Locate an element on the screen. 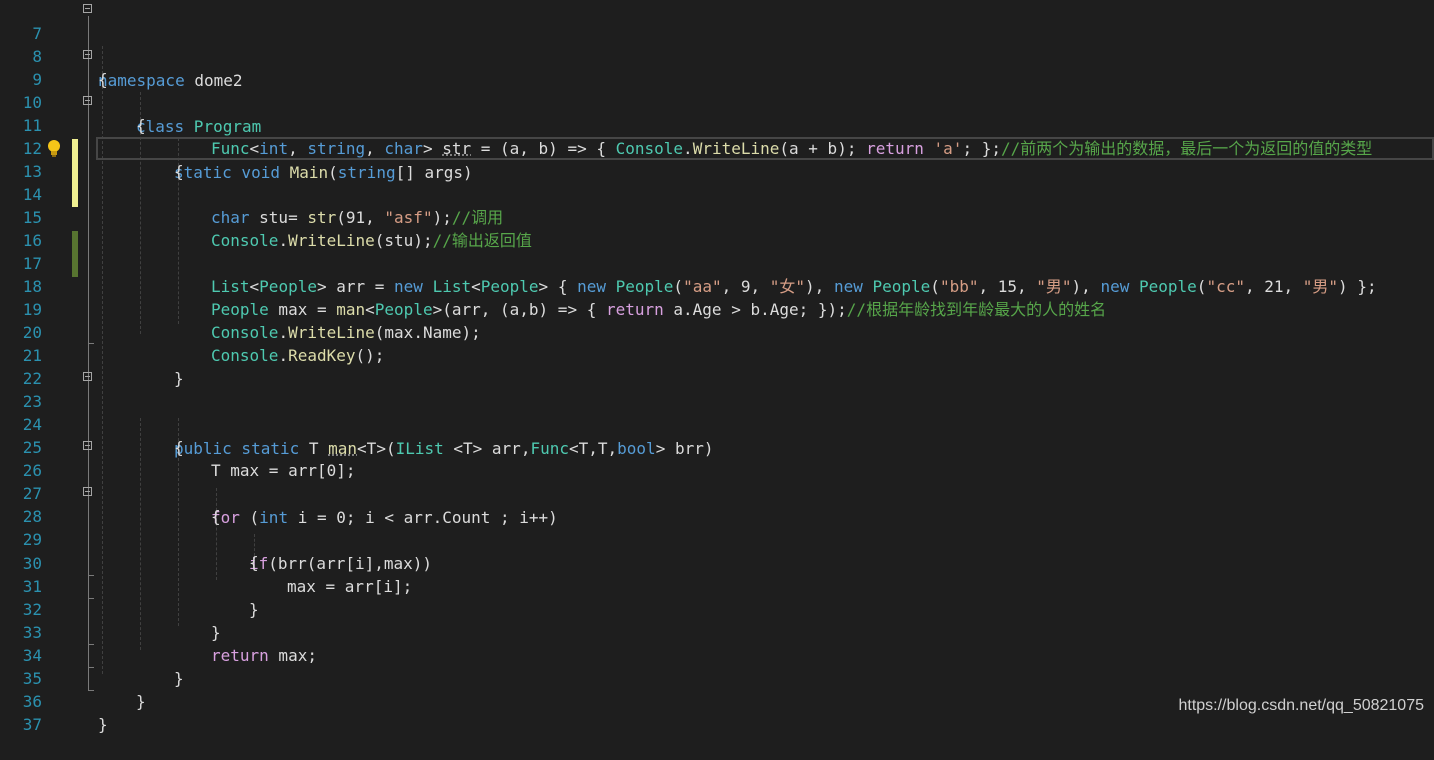  code-line: 35 } is located at coordinates (717, 677).